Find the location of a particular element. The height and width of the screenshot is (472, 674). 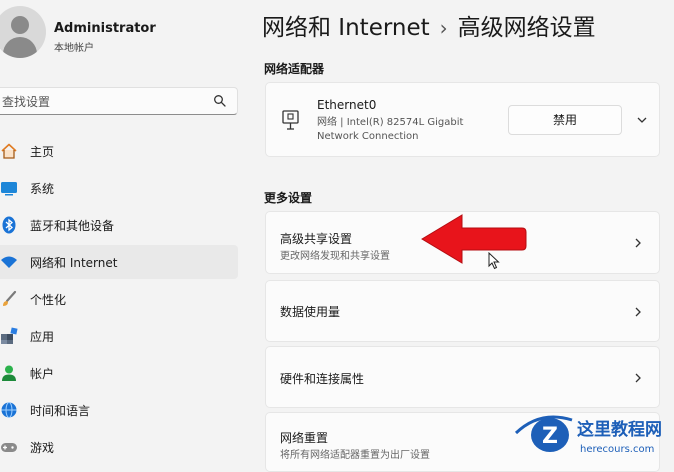

sidebar-item-accounts: 帐户 is located at coordinates (119, 373).